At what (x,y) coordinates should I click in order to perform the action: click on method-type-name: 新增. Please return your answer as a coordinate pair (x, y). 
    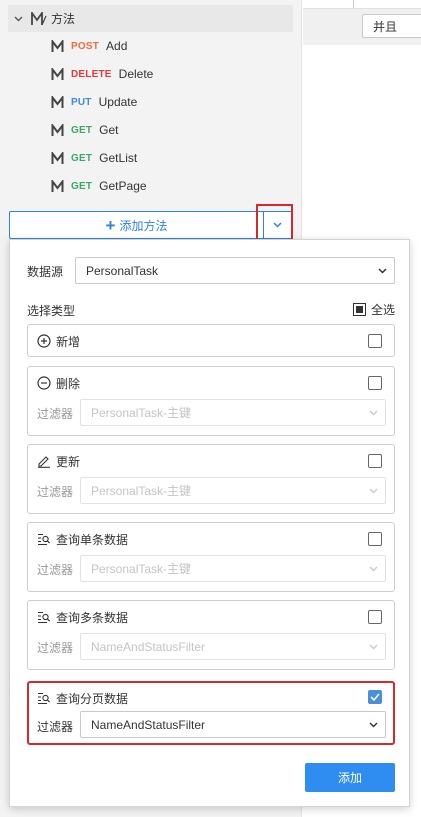
    Looking at the image, I should click on (68, 341).